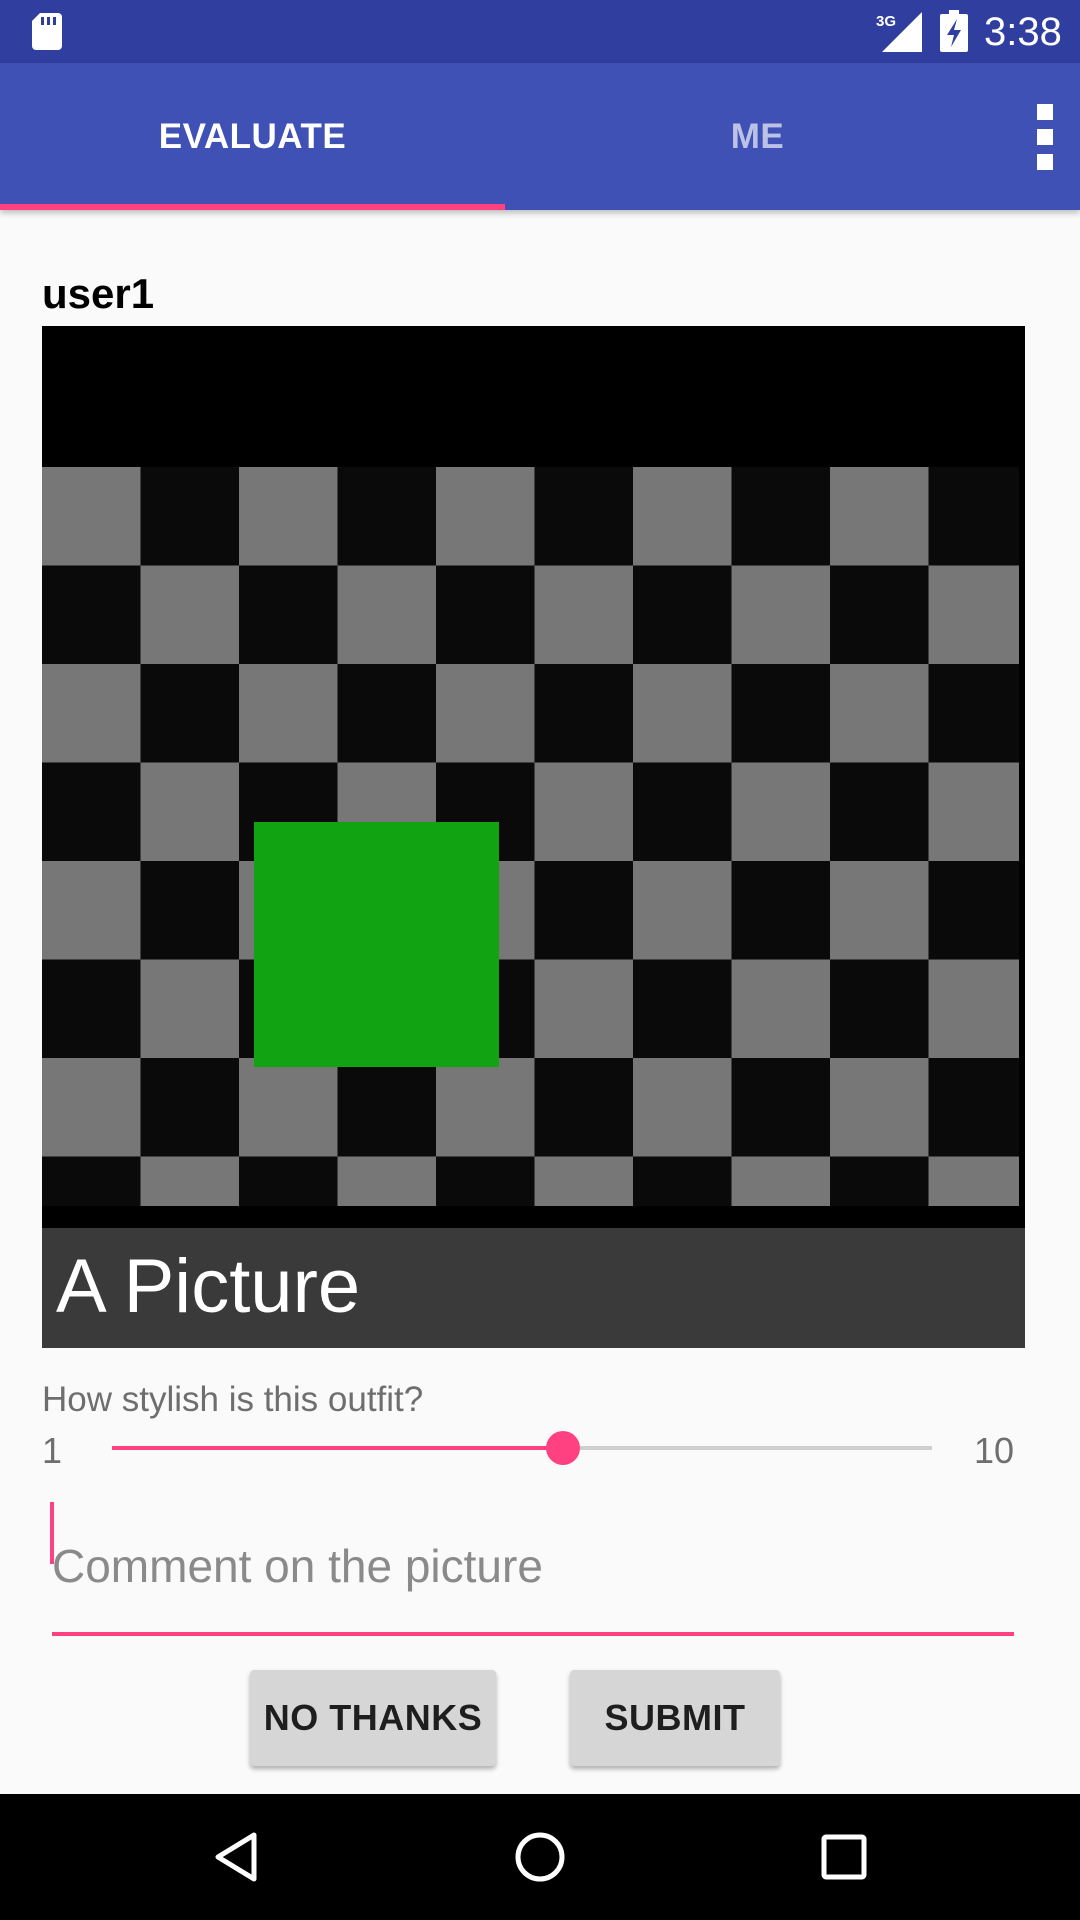 This screenshot has height=1920, width=1080. What do you see at coordinates (540, 31) in the screenshot?
I see `status-bar: 3G 3:38` at bounding box center [540, 31].